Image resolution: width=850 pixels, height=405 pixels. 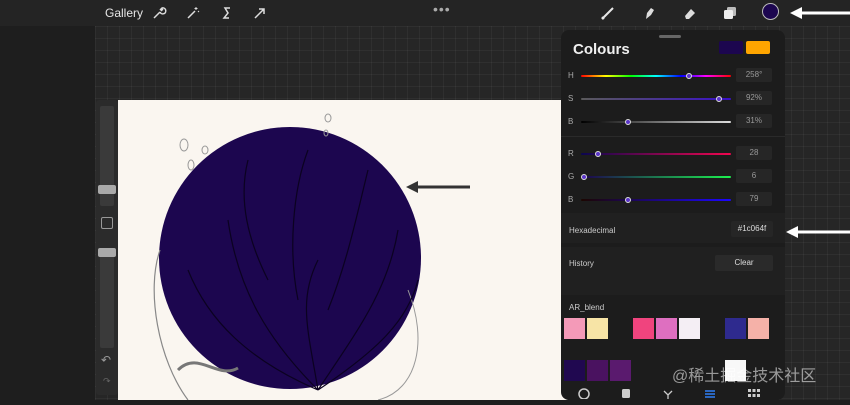 I want to click on secondary-color-swatch, so click(x=758, y=47).